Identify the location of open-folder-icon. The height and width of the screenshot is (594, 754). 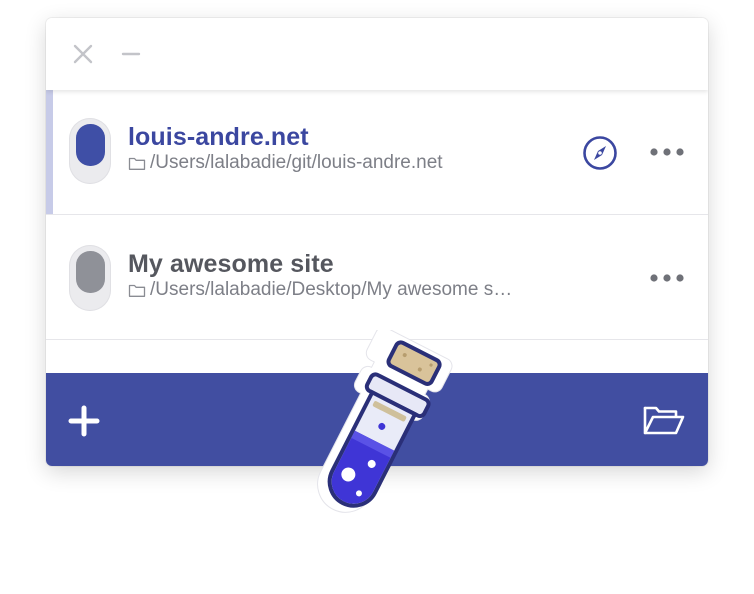
(664, 420).